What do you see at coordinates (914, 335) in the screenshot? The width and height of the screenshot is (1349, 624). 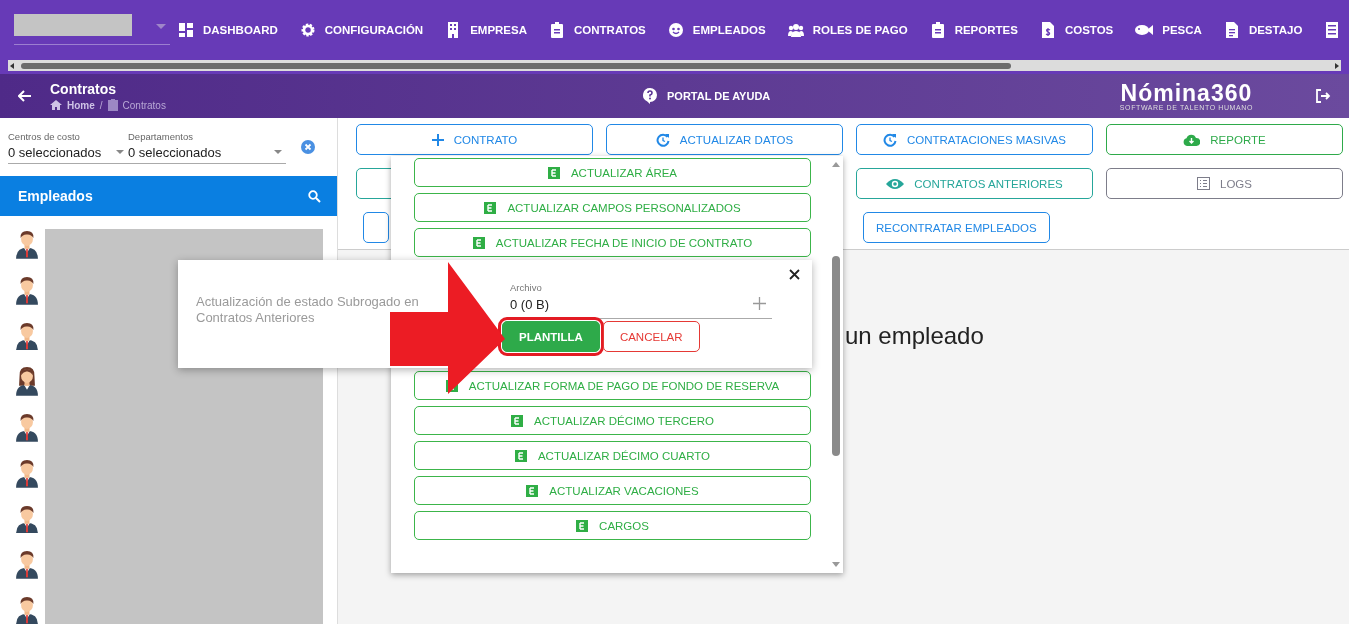 I see `empty-state-message: un empleado` at bounding box center [914, 335].